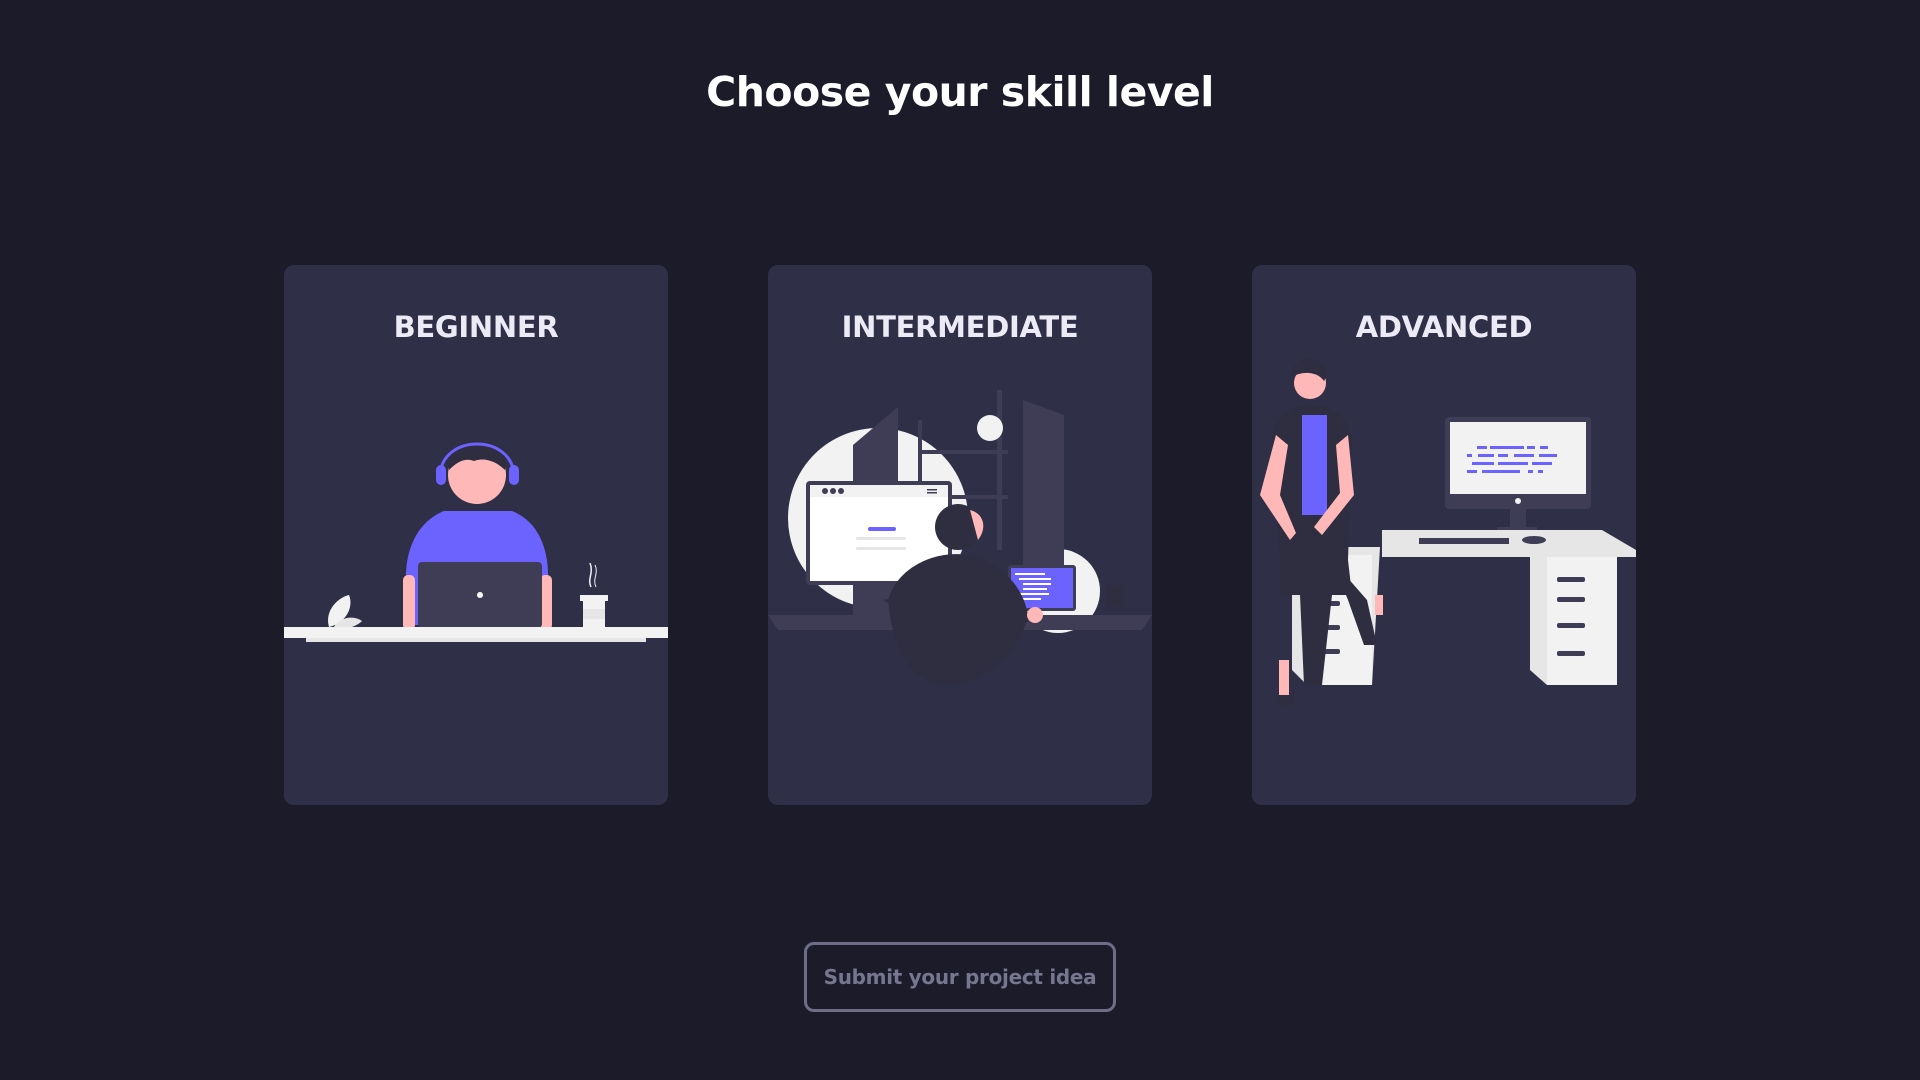 This screenshot has height=1080, width=1920. What do you see at coordinates (476, 541) in the screenshot?
I see `beginner-illustration` at bounding box center [476, 541].